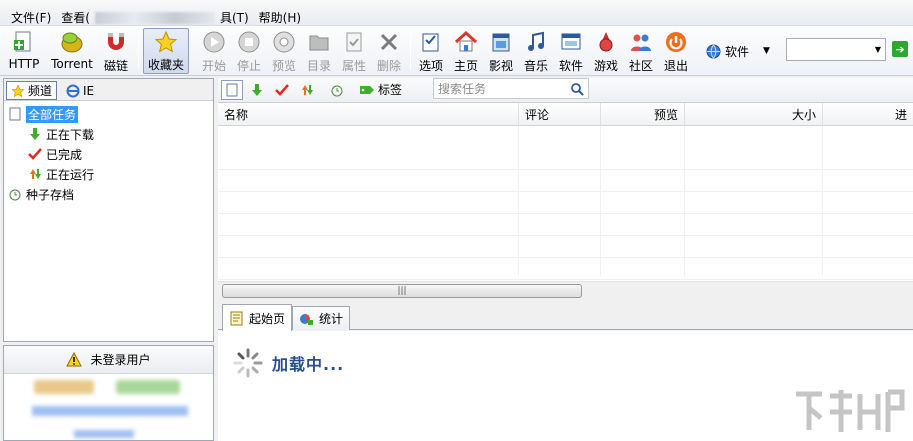  What do you see at coordinates (754, 114) in the screenshot?
I see `column-header-size: 大小` at bounding box center [754, 114].